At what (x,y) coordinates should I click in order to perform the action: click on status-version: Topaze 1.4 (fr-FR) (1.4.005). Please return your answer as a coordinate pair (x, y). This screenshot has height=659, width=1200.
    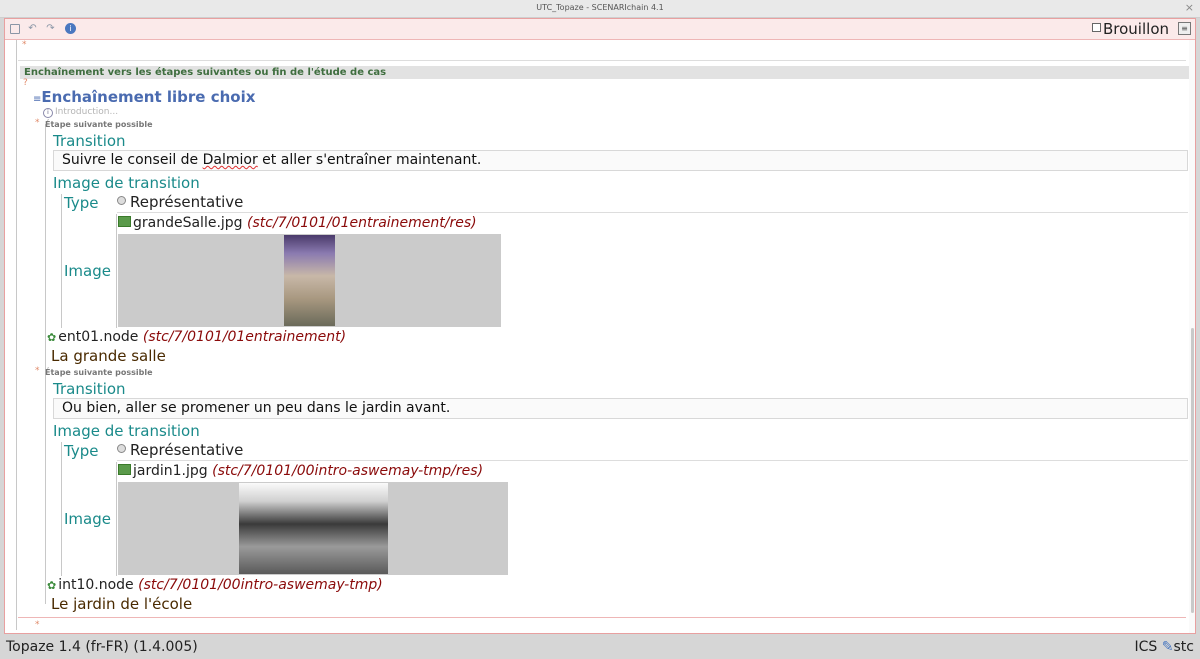
    Looking at the image, I should click on (102, 647).